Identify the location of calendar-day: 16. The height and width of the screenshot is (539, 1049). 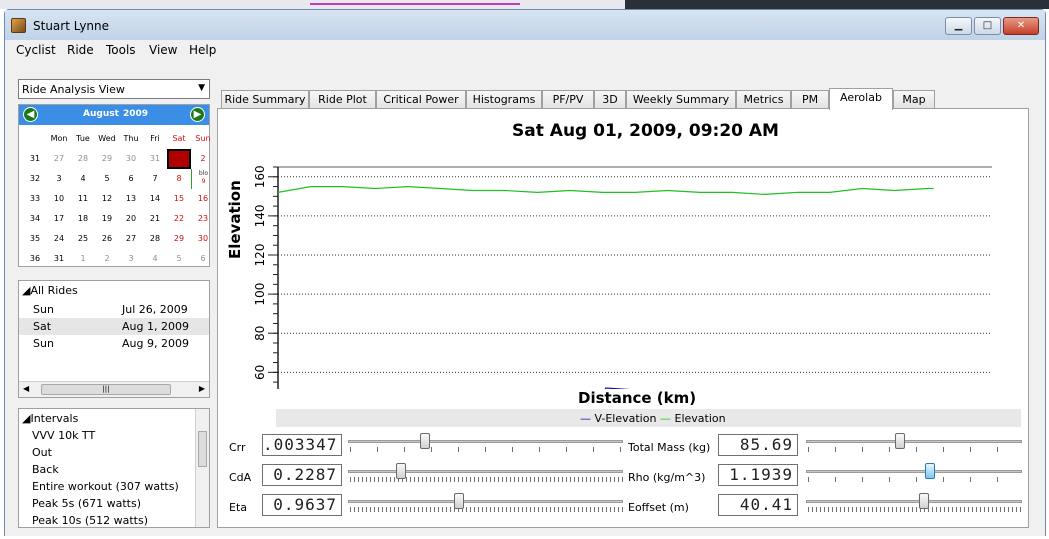
(203, 199).